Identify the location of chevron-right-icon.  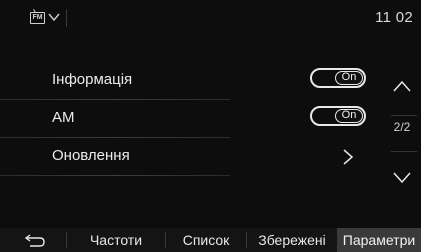
(348, 157).